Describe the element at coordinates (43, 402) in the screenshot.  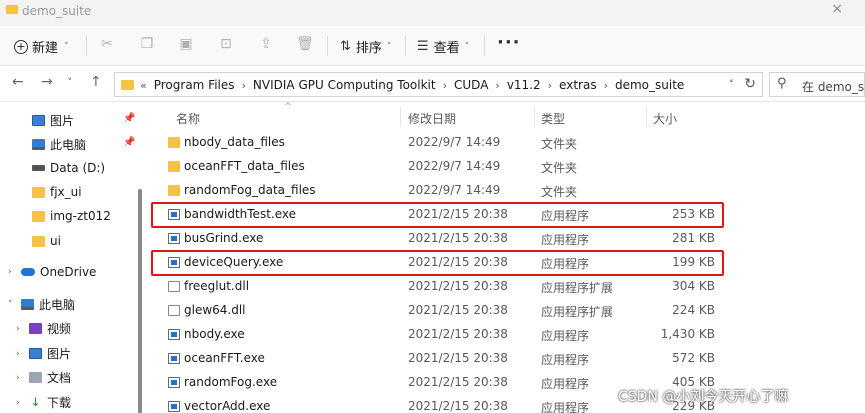
I see `sidebar-item-downloads: › ↓ 下载` at that location.